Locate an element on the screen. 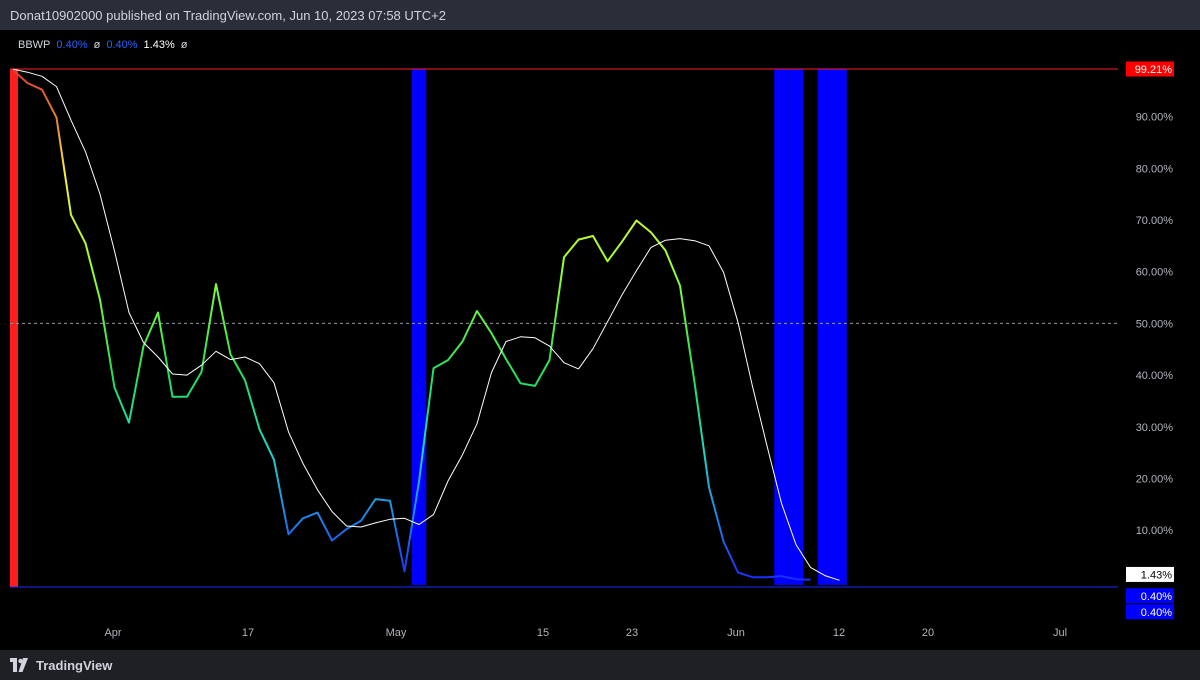 This screenshot has height=680, width=1200. tradingview-logo: TradingView is located at coordinates (61, 665).